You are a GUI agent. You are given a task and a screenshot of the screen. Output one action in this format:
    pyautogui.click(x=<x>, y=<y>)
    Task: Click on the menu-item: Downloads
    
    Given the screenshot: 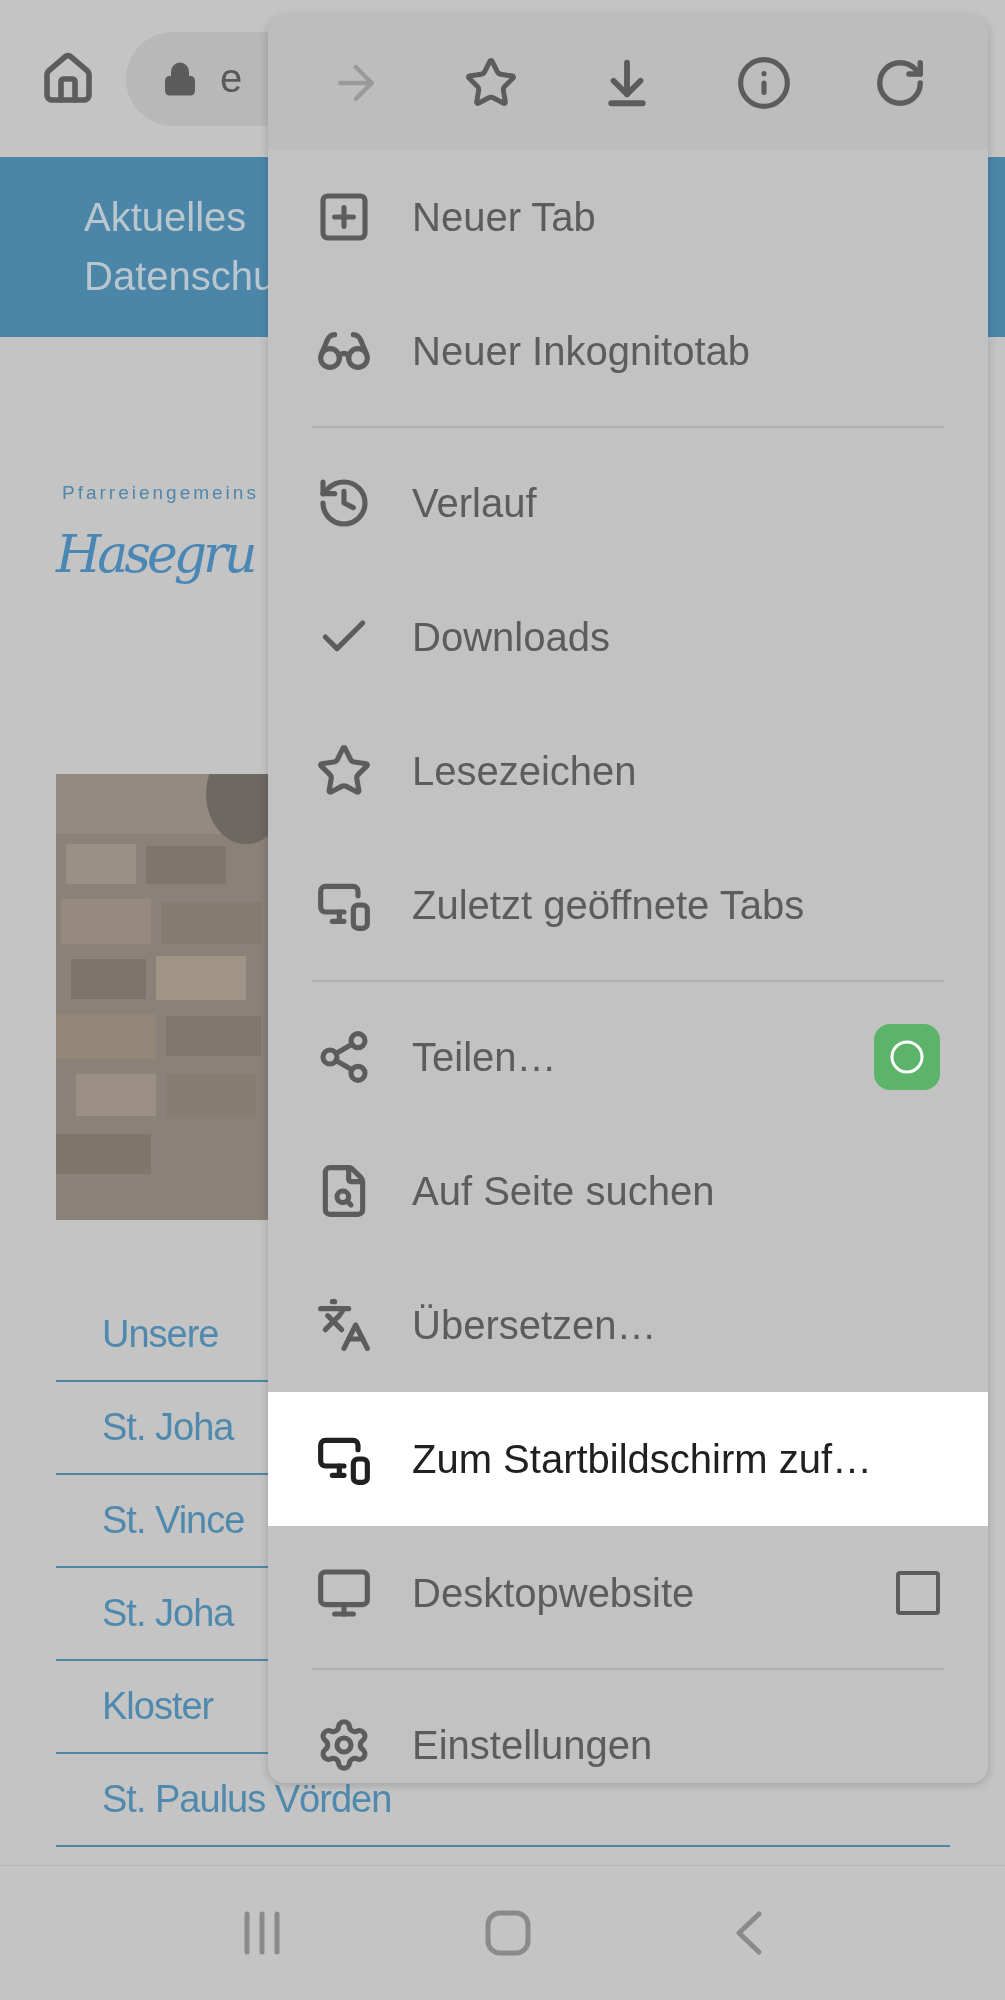 What is the action you would take?
    pyautogui.click(x=628, y=637)
    